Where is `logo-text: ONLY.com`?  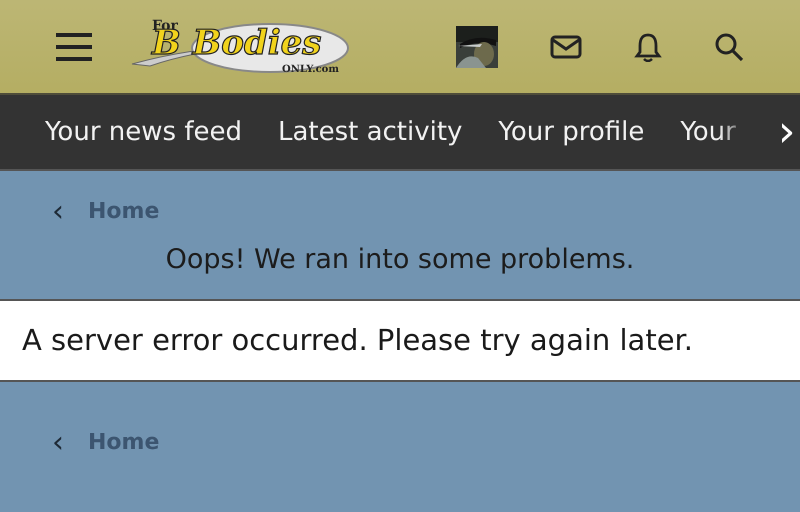 logo-text: ONLY.com is located at coordinates (310, 69).